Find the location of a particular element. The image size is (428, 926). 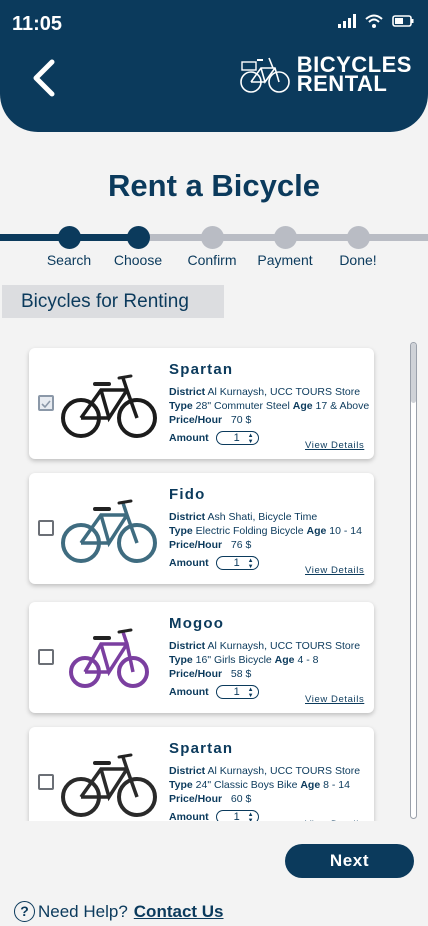

next-button: Next is located at coordinates (349, 861).